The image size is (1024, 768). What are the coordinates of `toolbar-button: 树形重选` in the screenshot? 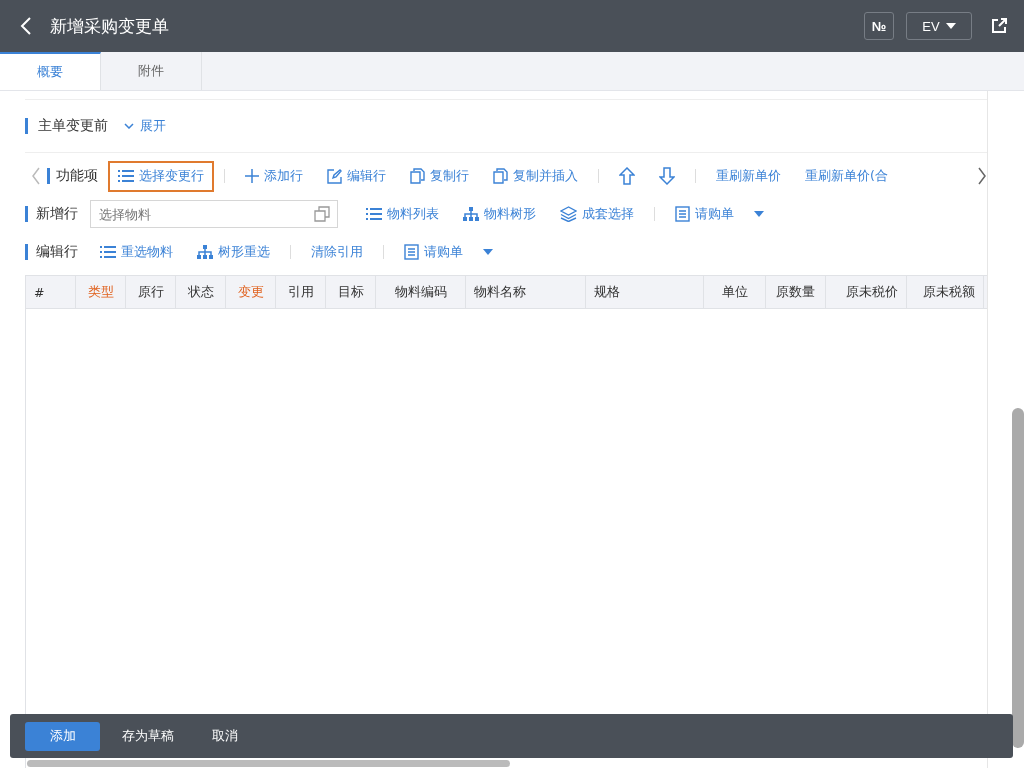 It's located at (233, 252).